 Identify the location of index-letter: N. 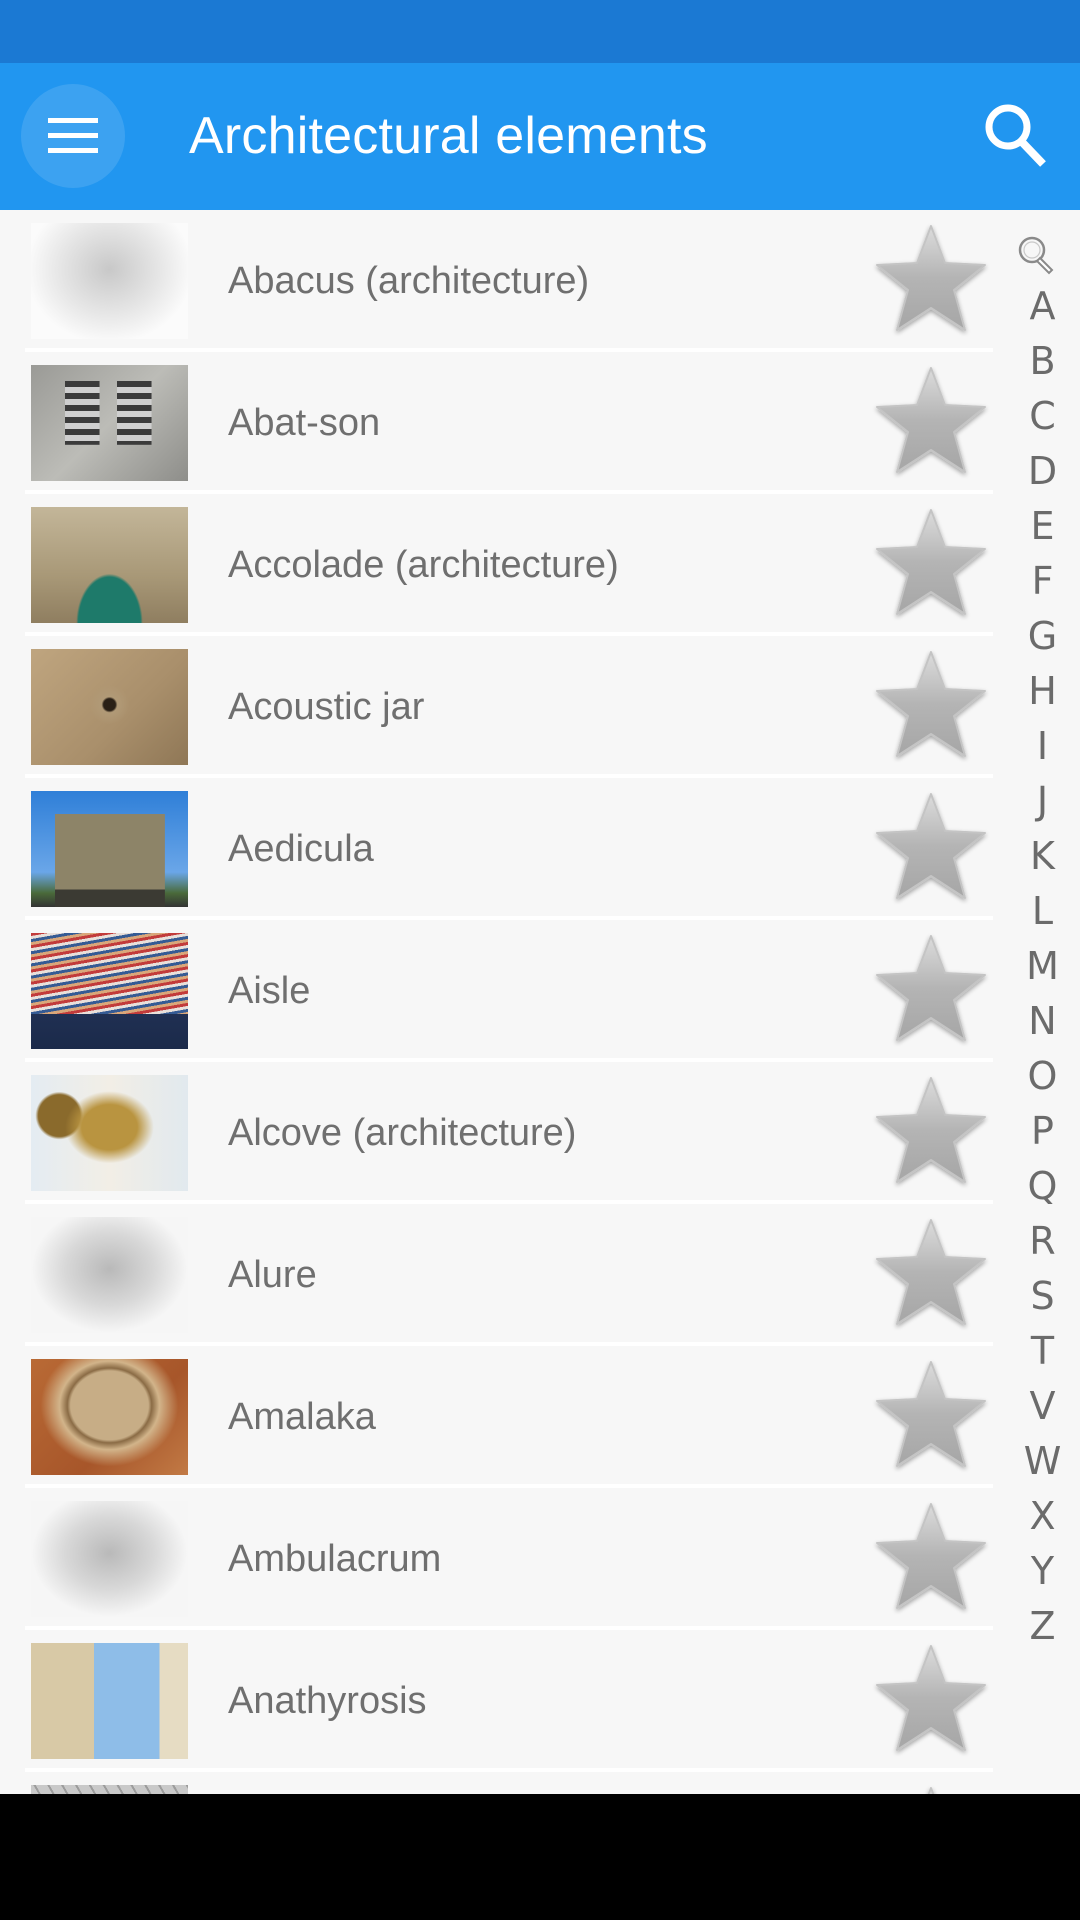
(1042, 1021).